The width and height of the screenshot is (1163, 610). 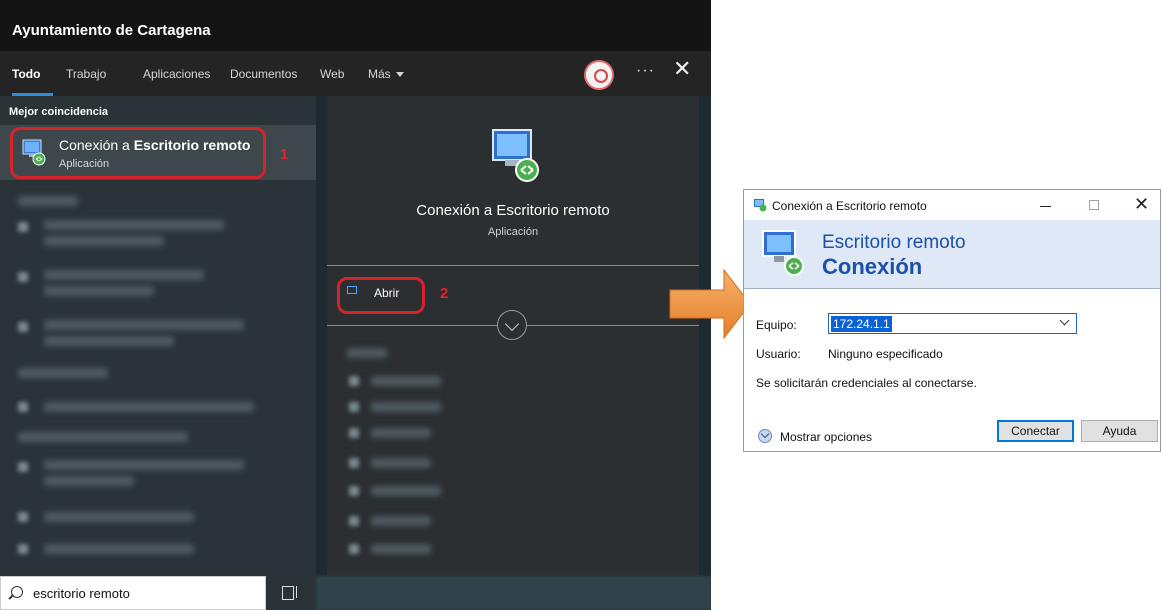 What do you see at coordinates (138, 153) in the screenshot?
I see `highlight-step1` at bounding box center [138, 153].